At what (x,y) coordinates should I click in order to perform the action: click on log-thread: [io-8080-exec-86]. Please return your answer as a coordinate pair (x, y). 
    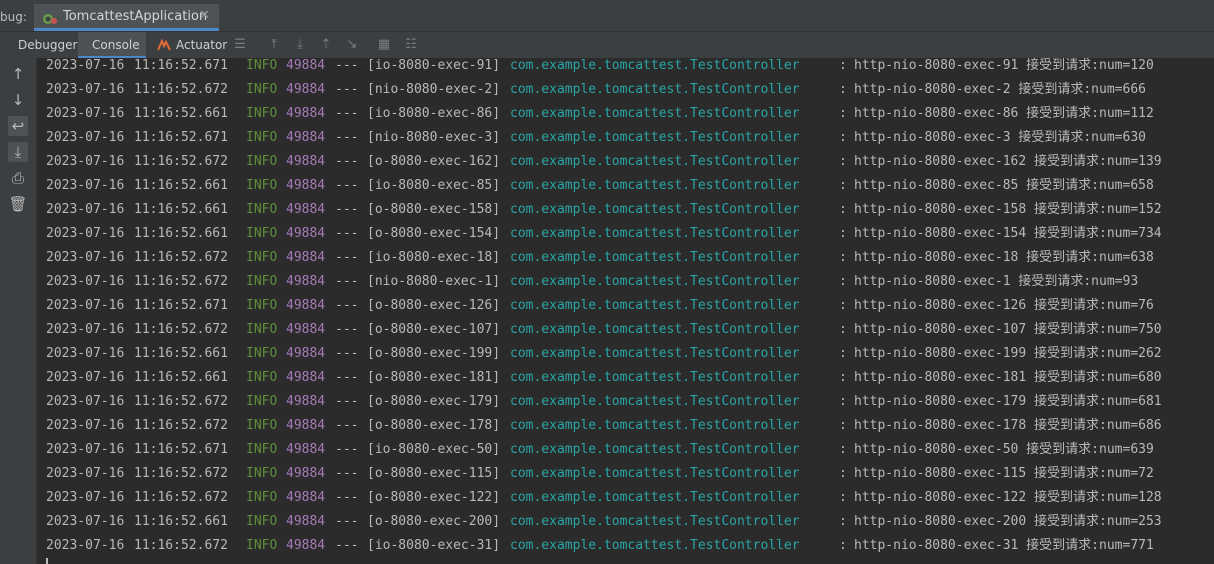
    Looking at the image, I should click on (434, 113).